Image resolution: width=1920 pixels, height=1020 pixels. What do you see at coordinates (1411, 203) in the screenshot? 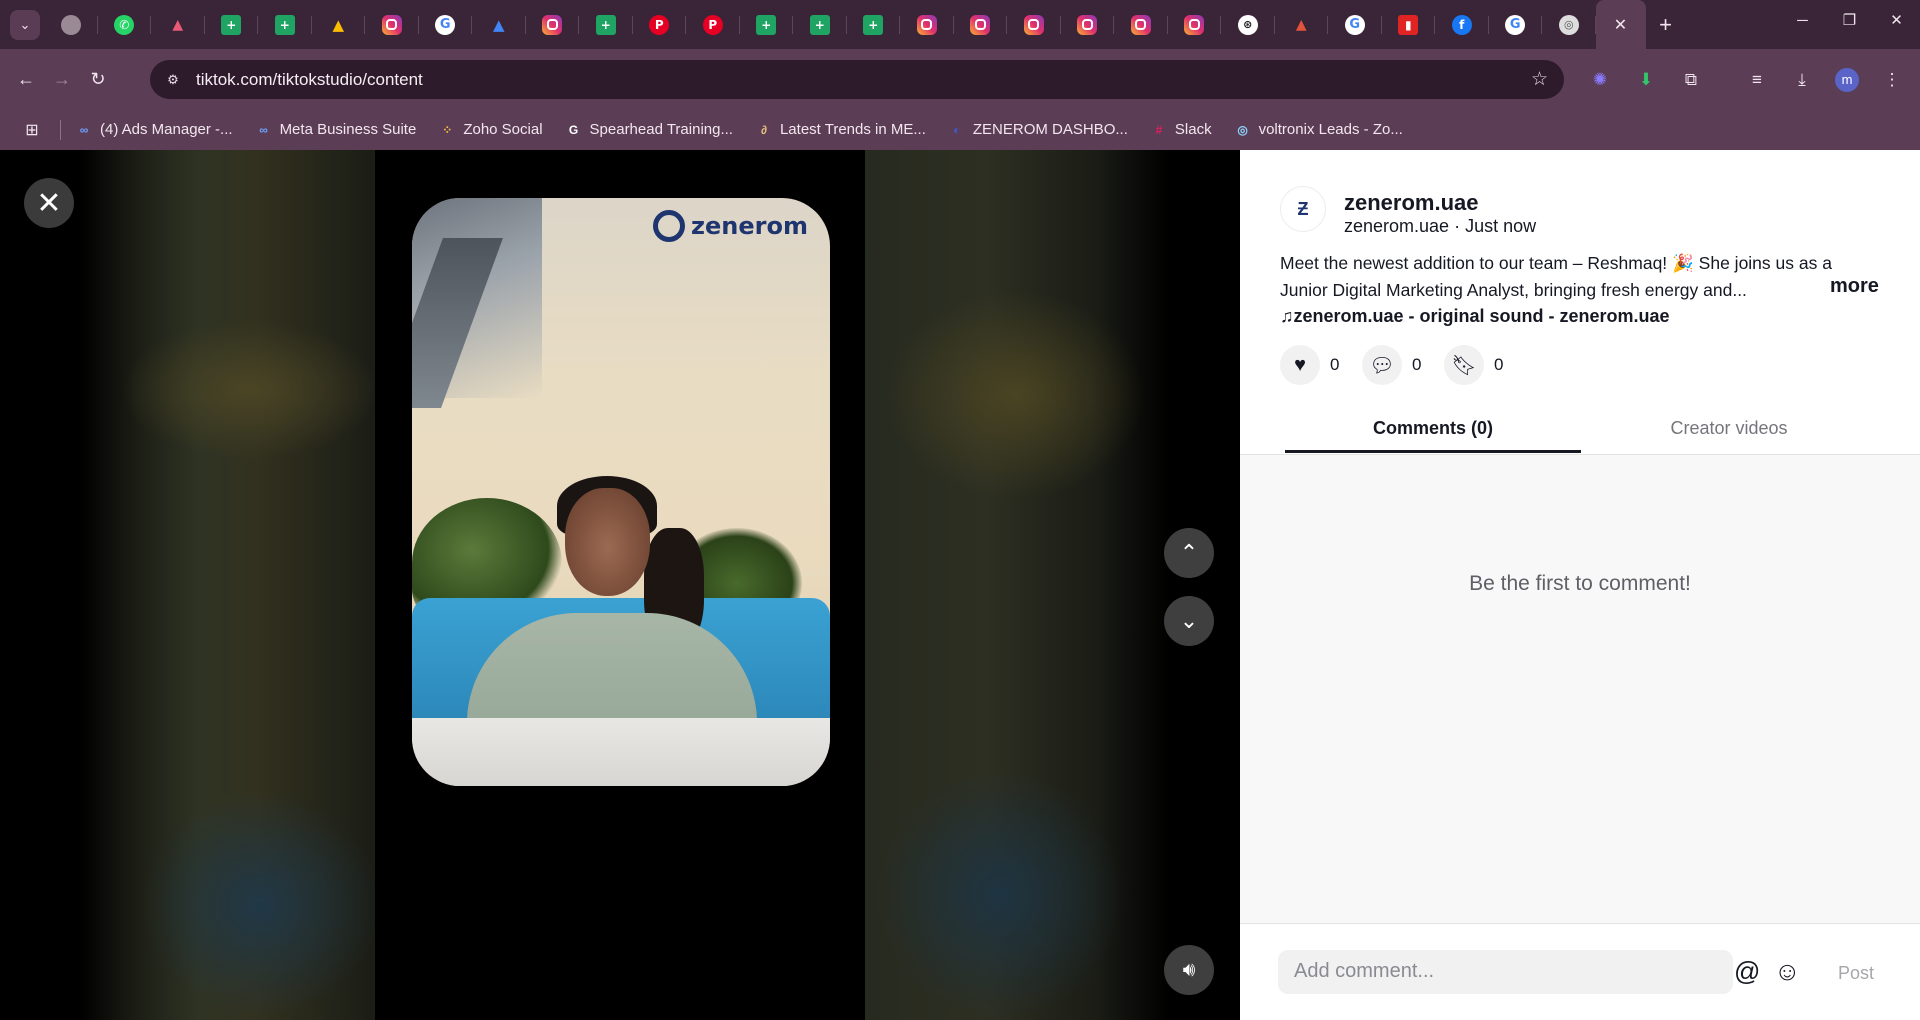
I see `creator-username: zenerom.uae` at bounding box center [1411, 203].